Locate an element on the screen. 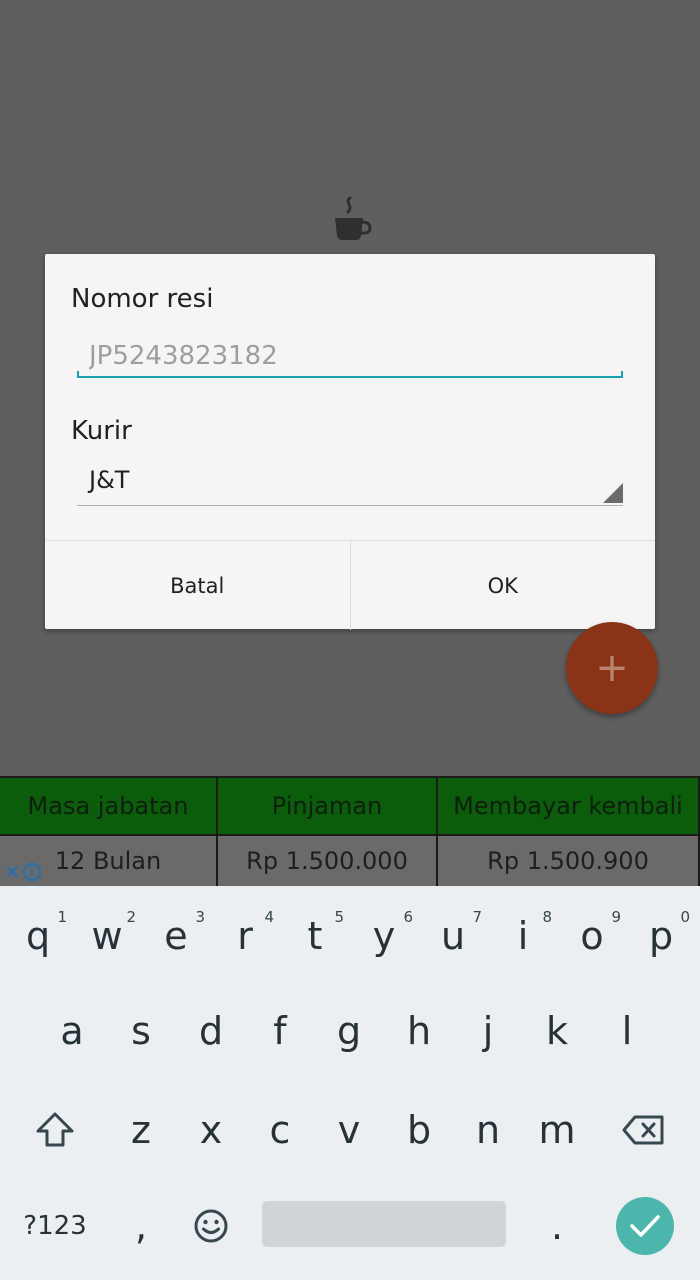 This screenshot has width=700, height=1280. table-cell: Rp 1.500.900 is located at coordinates (568, 861).